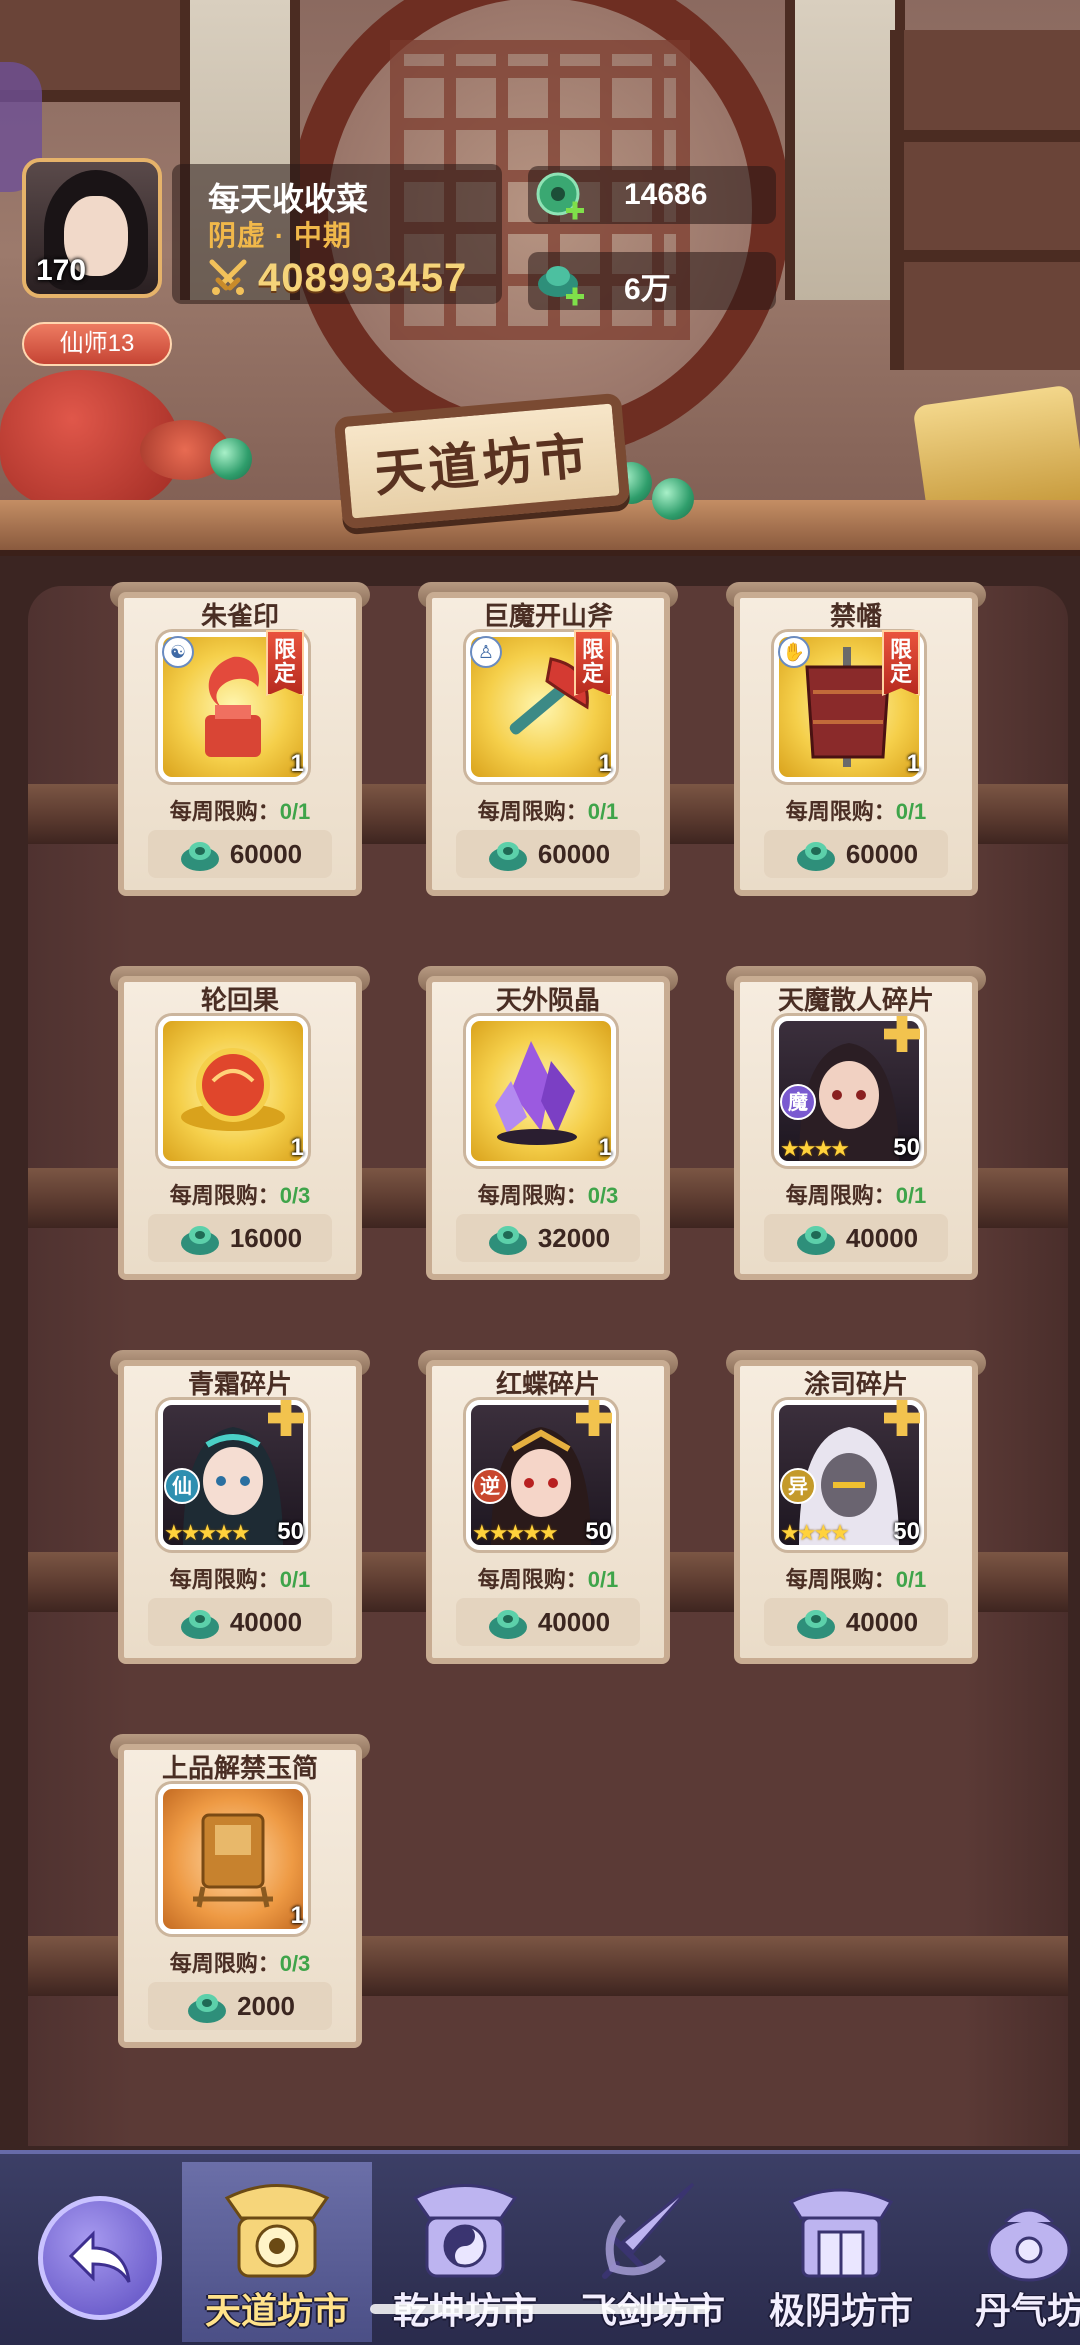 The width and height of the screenshot is (1080, 2345). Describe the element at coordinates (673, 499) in the screenshot. I see `jade-disc-decoration` at that location.